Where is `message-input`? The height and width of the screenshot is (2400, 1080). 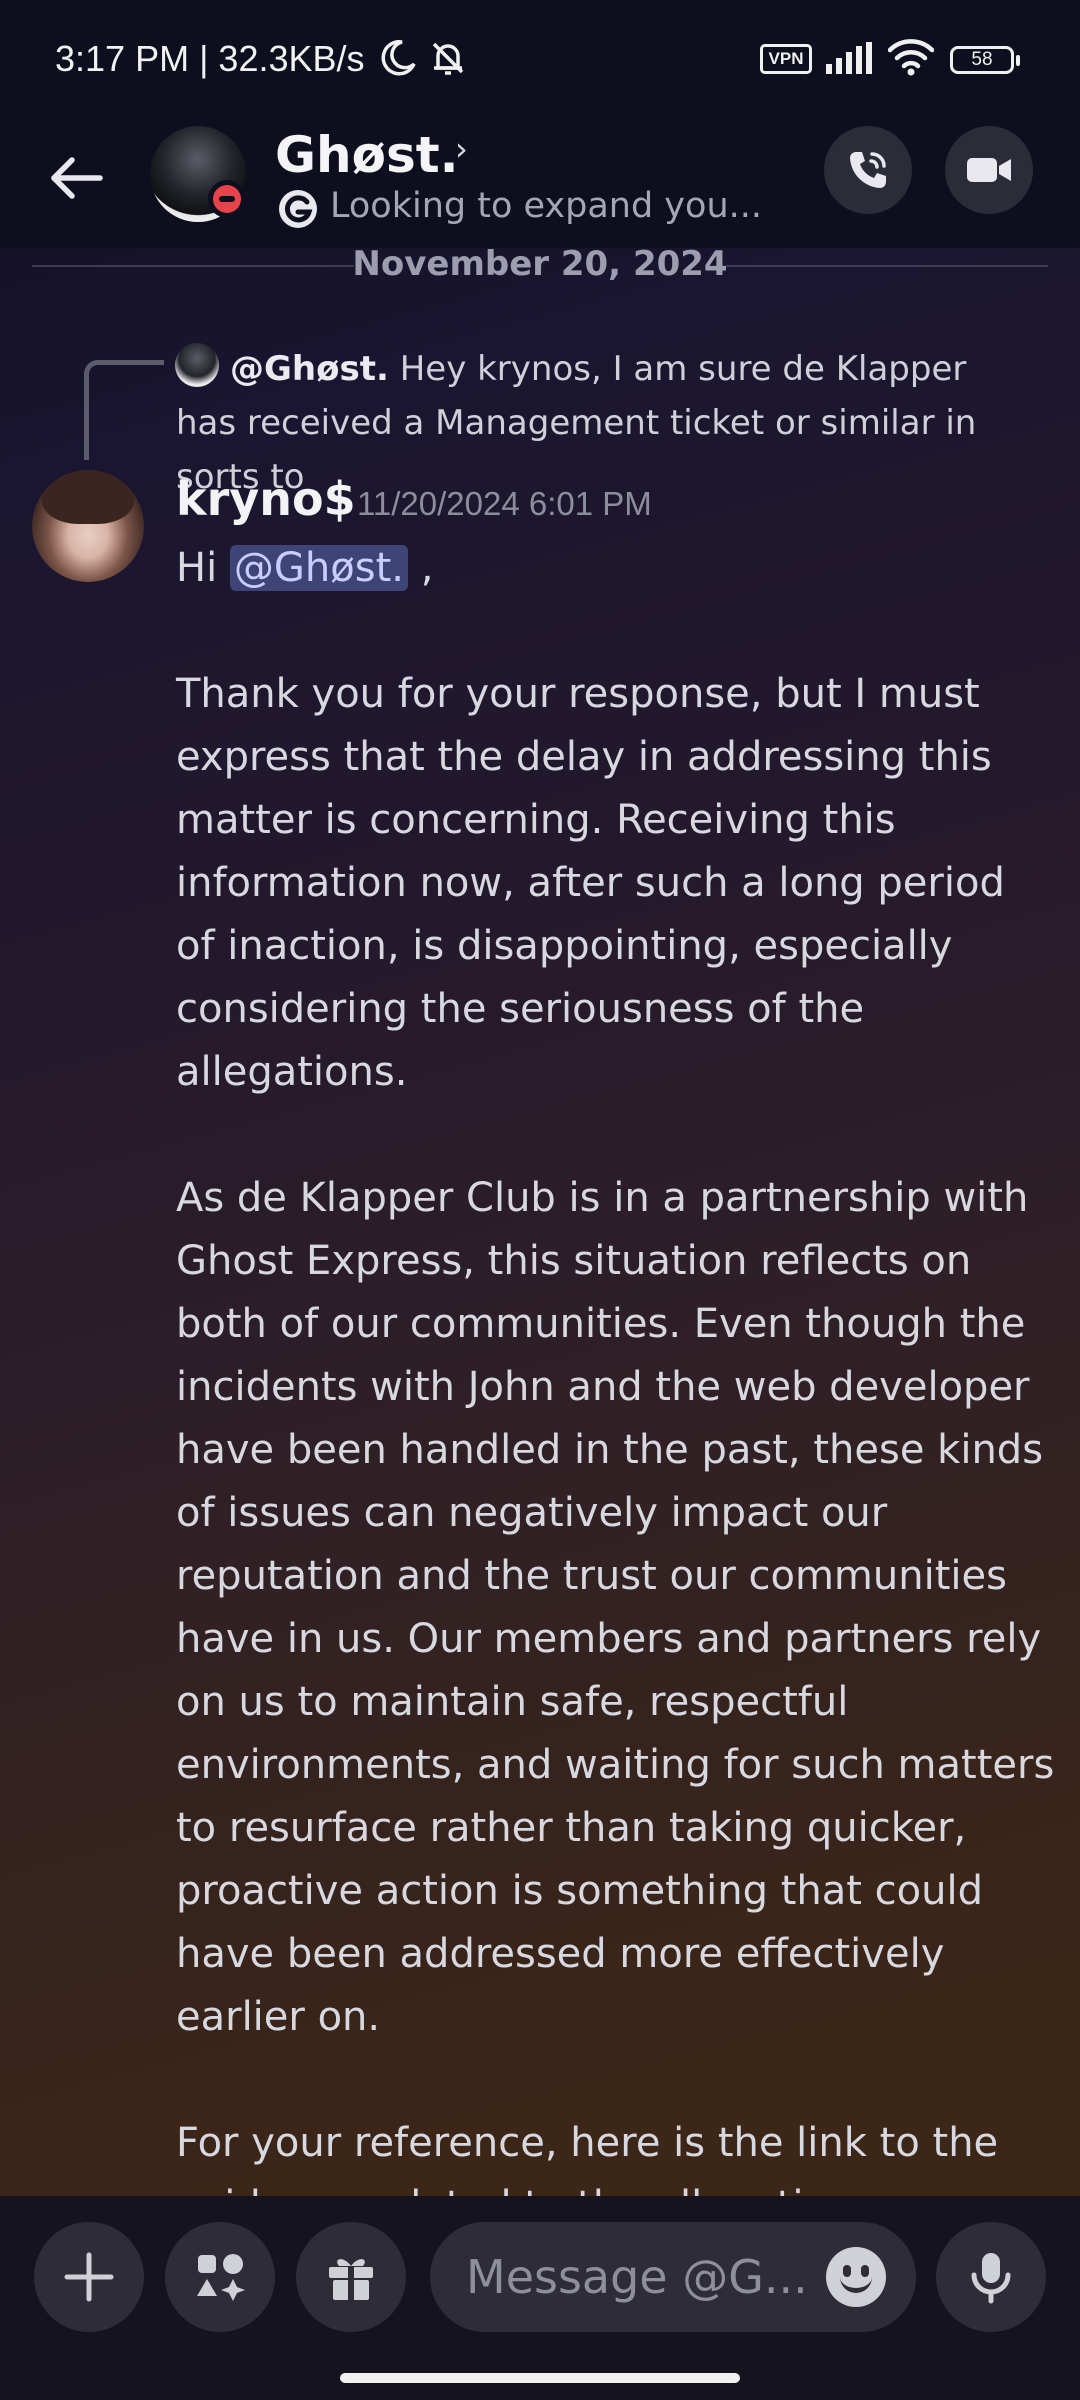
message-input is located at coordinates (646, 2277).